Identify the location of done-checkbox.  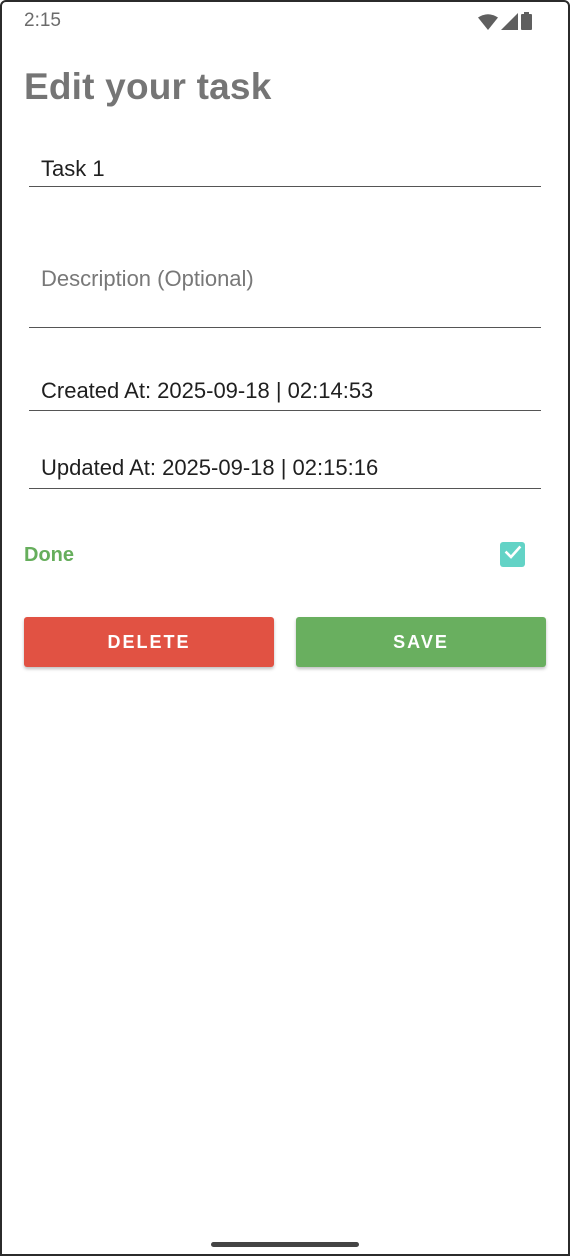
(512, 554).